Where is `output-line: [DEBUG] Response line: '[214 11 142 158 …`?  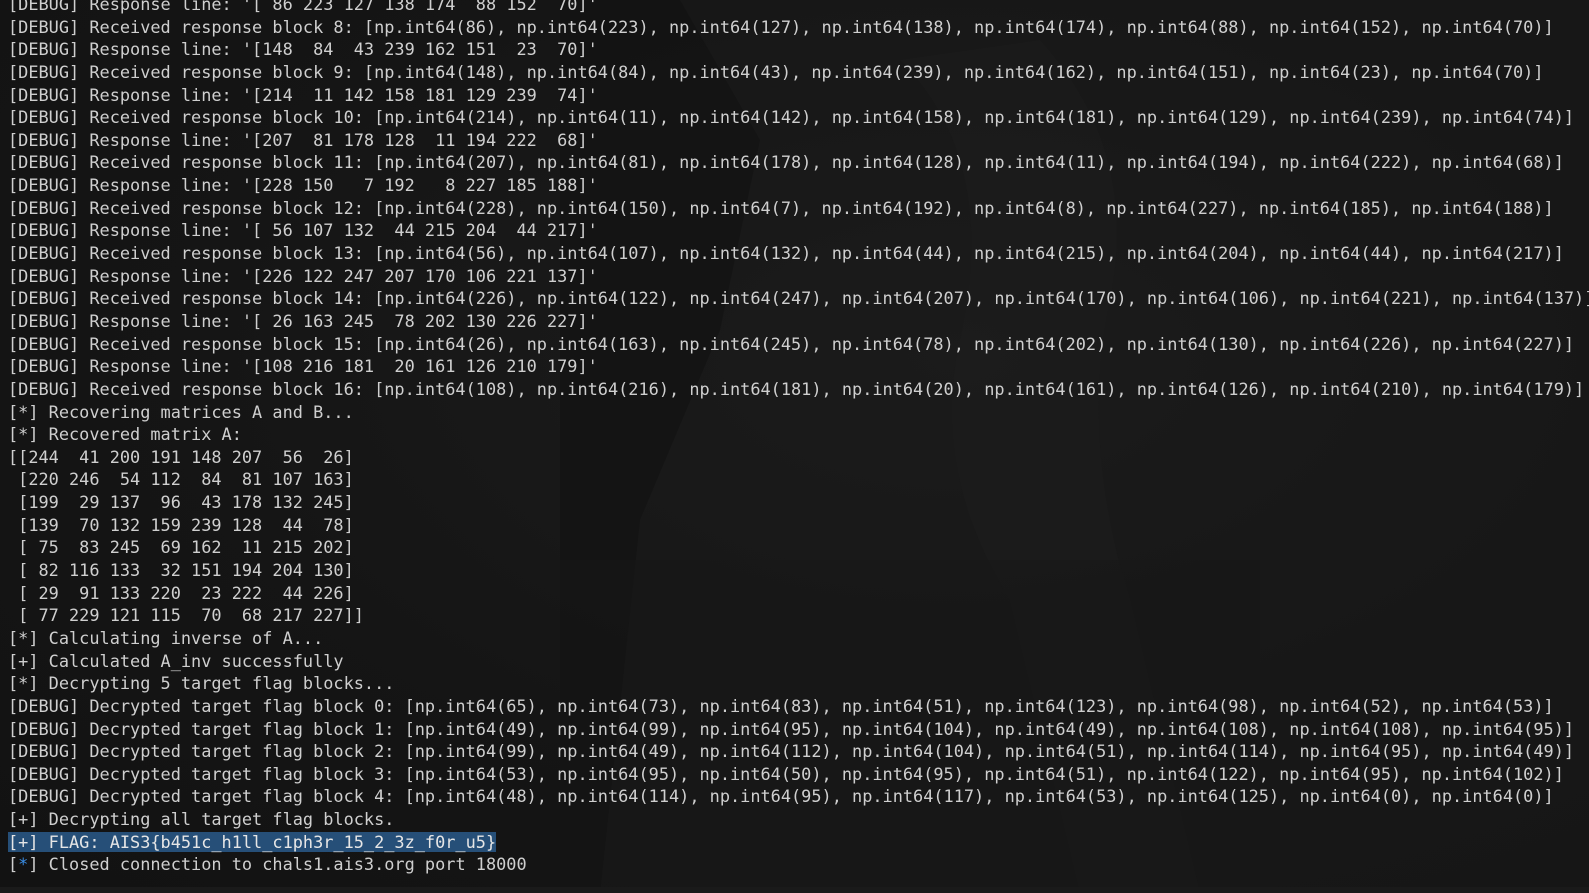 output-line: [DEBUG] Response line: '[214 11 142 158 … is located at coordinates (303, 94).